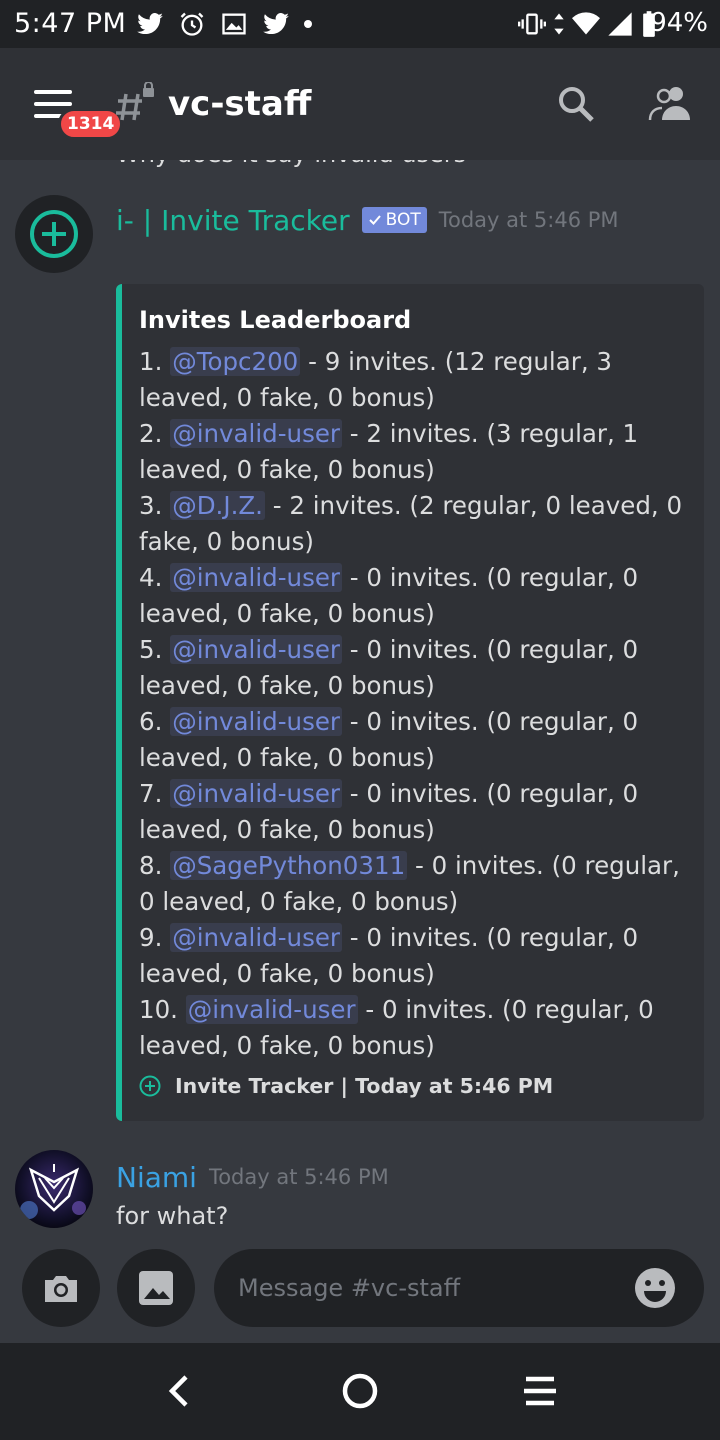 Image resolution: width=720 pixels, height=1440 pixels. Describe the element at coordinates (620, 24) in the screenshot. I see `signal-icon` at that location.